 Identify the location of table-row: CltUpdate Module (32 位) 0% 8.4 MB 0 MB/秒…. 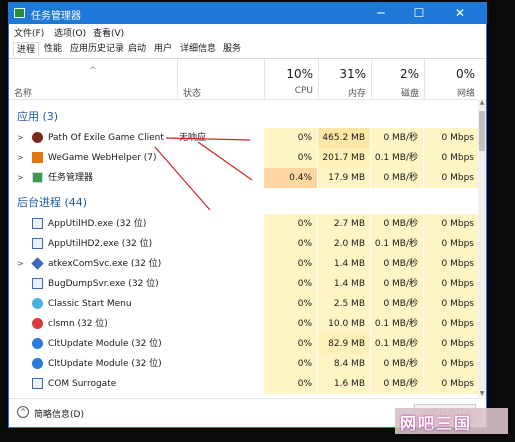
(243, 364).